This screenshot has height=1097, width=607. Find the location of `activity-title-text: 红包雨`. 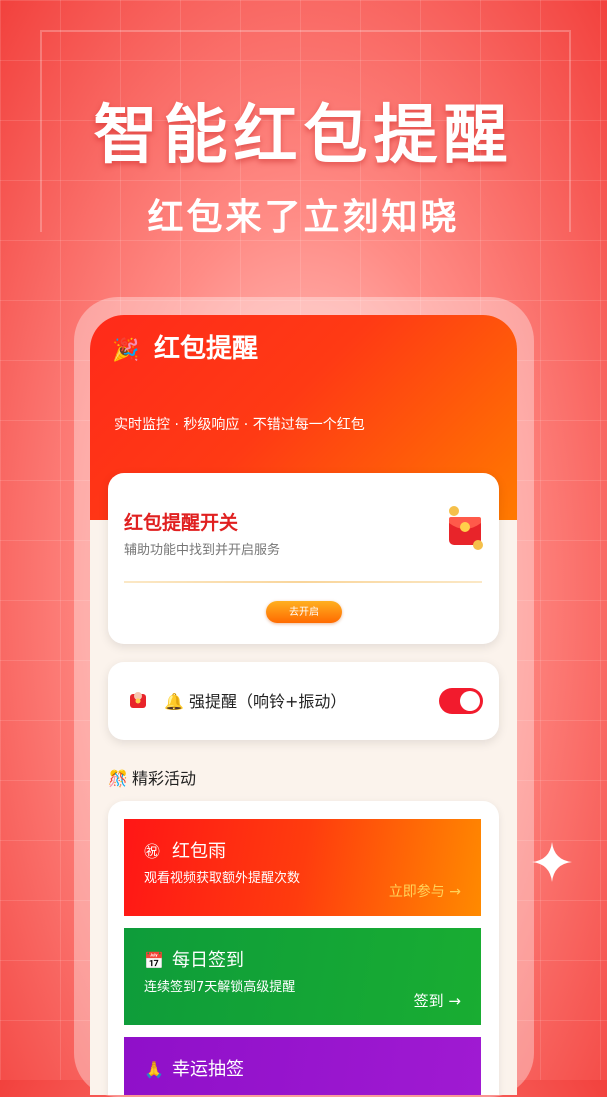

activity-title-text: 红包雨 is located at coordinates (199, 851).